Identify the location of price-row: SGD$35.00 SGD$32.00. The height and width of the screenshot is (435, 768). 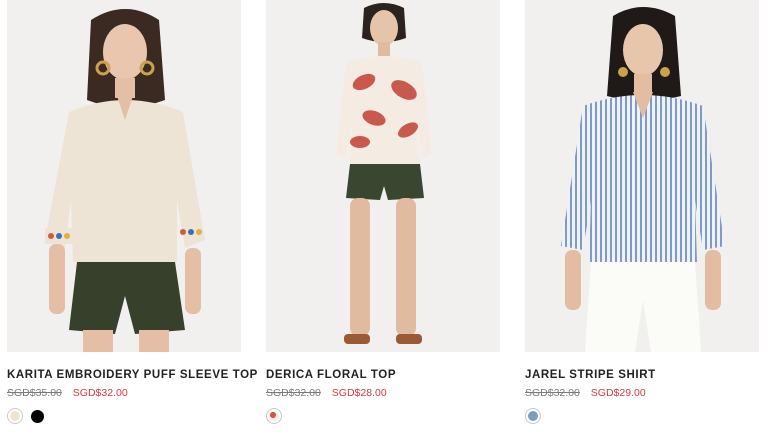
(124, 393).